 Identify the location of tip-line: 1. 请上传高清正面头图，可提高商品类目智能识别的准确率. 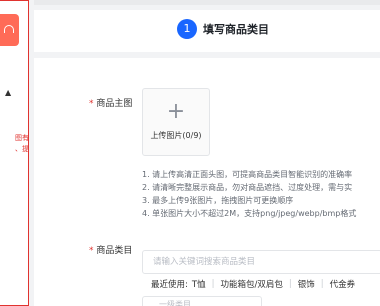
(247, 174).